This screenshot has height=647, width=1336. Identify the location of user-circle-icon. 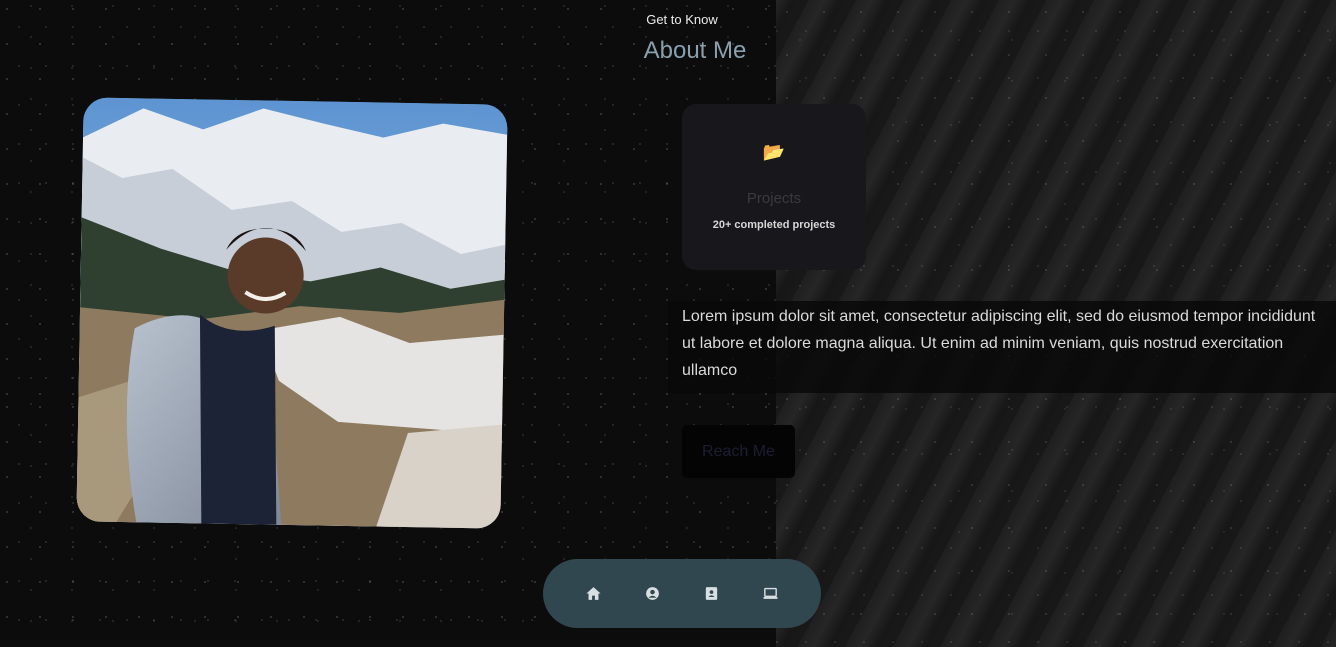
(653, 594).